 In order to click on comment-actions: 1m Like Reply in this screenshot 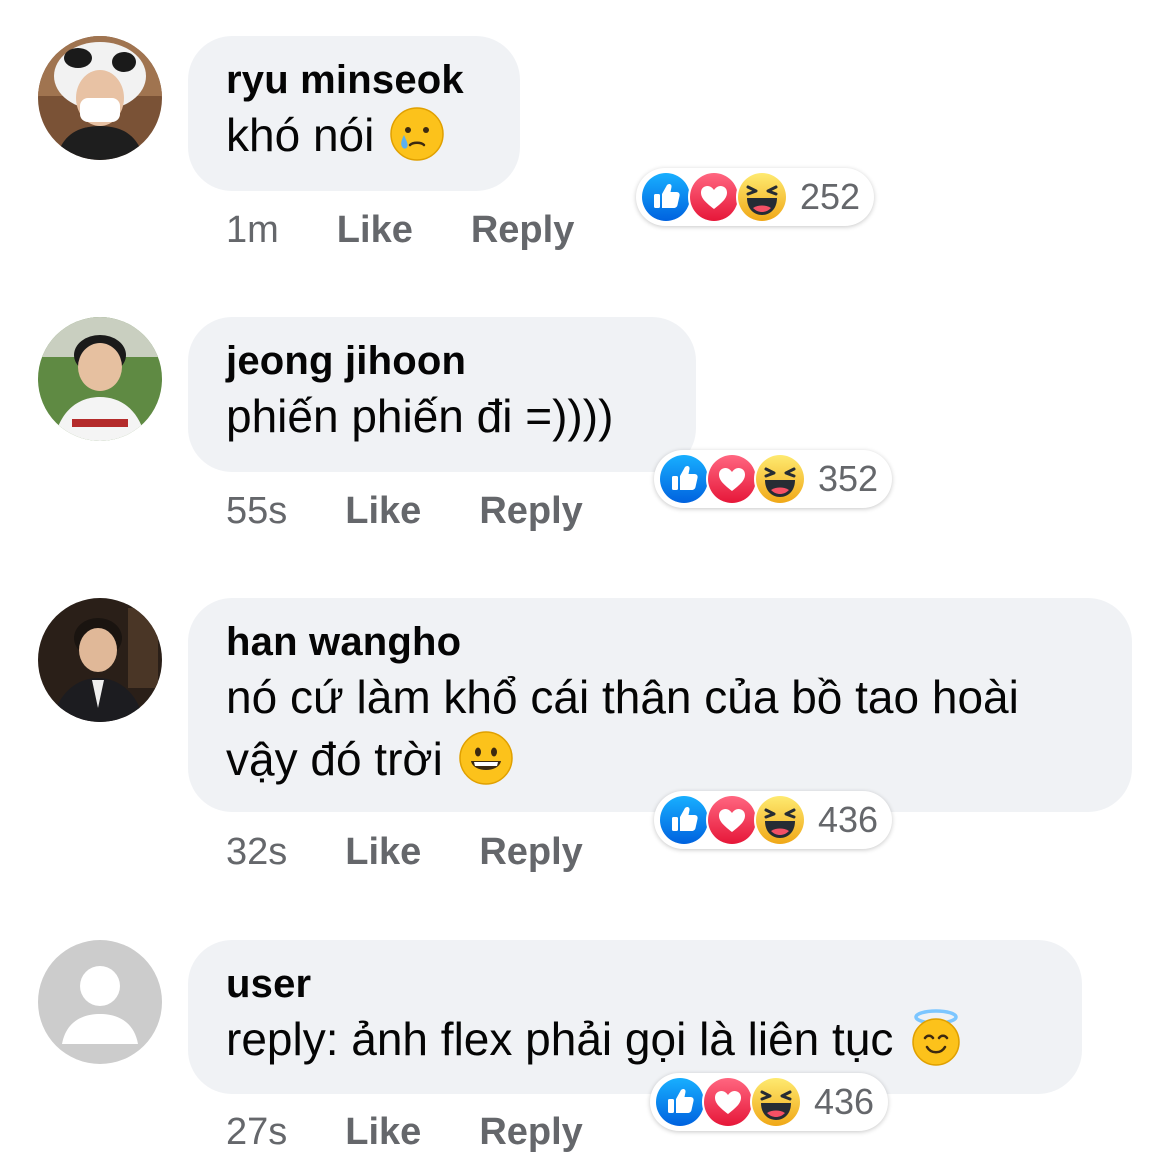, I will do `click(429, 230)`.